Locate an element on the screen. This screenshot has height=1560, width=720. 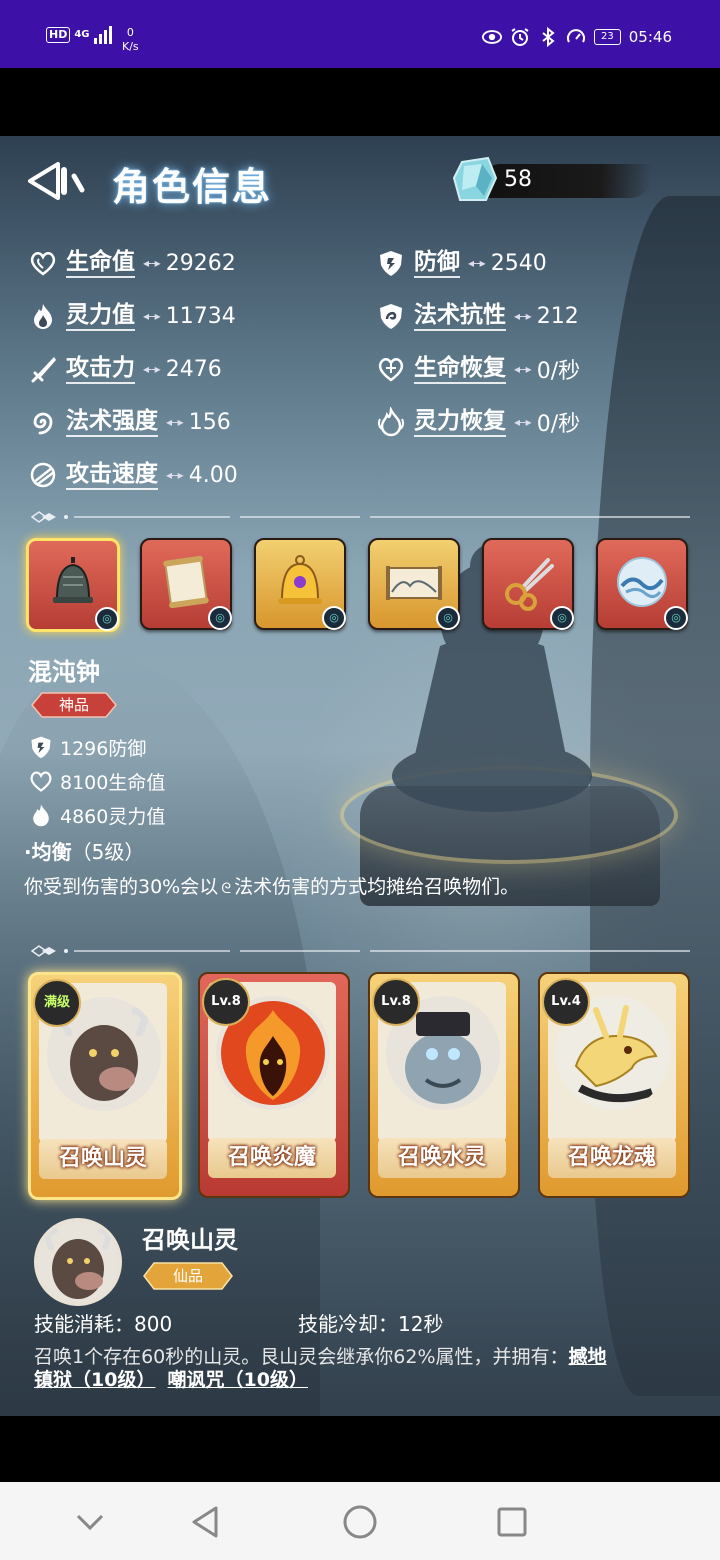
stat-label: 防御 is located at coordinates (437, 263).